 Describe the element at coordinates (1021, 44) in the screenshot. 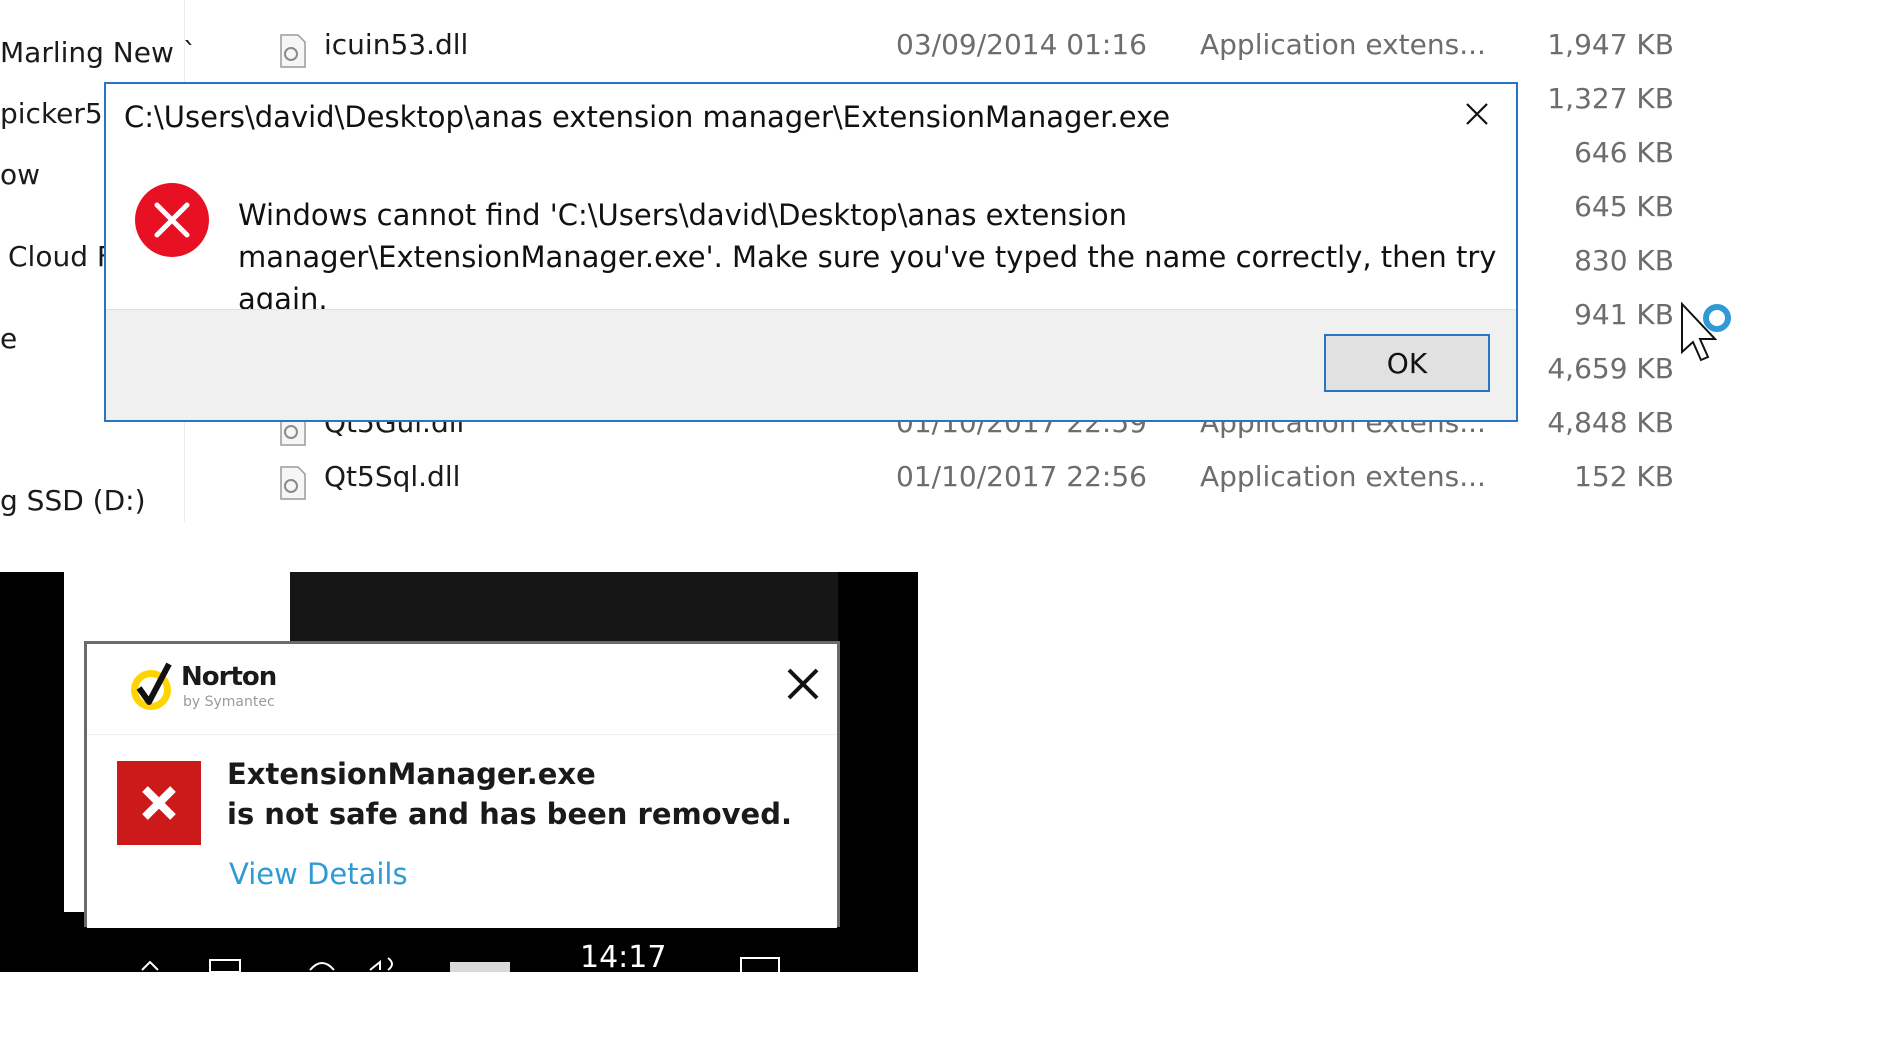

I see `file-date: 03/09/2014 01:16` at that location.